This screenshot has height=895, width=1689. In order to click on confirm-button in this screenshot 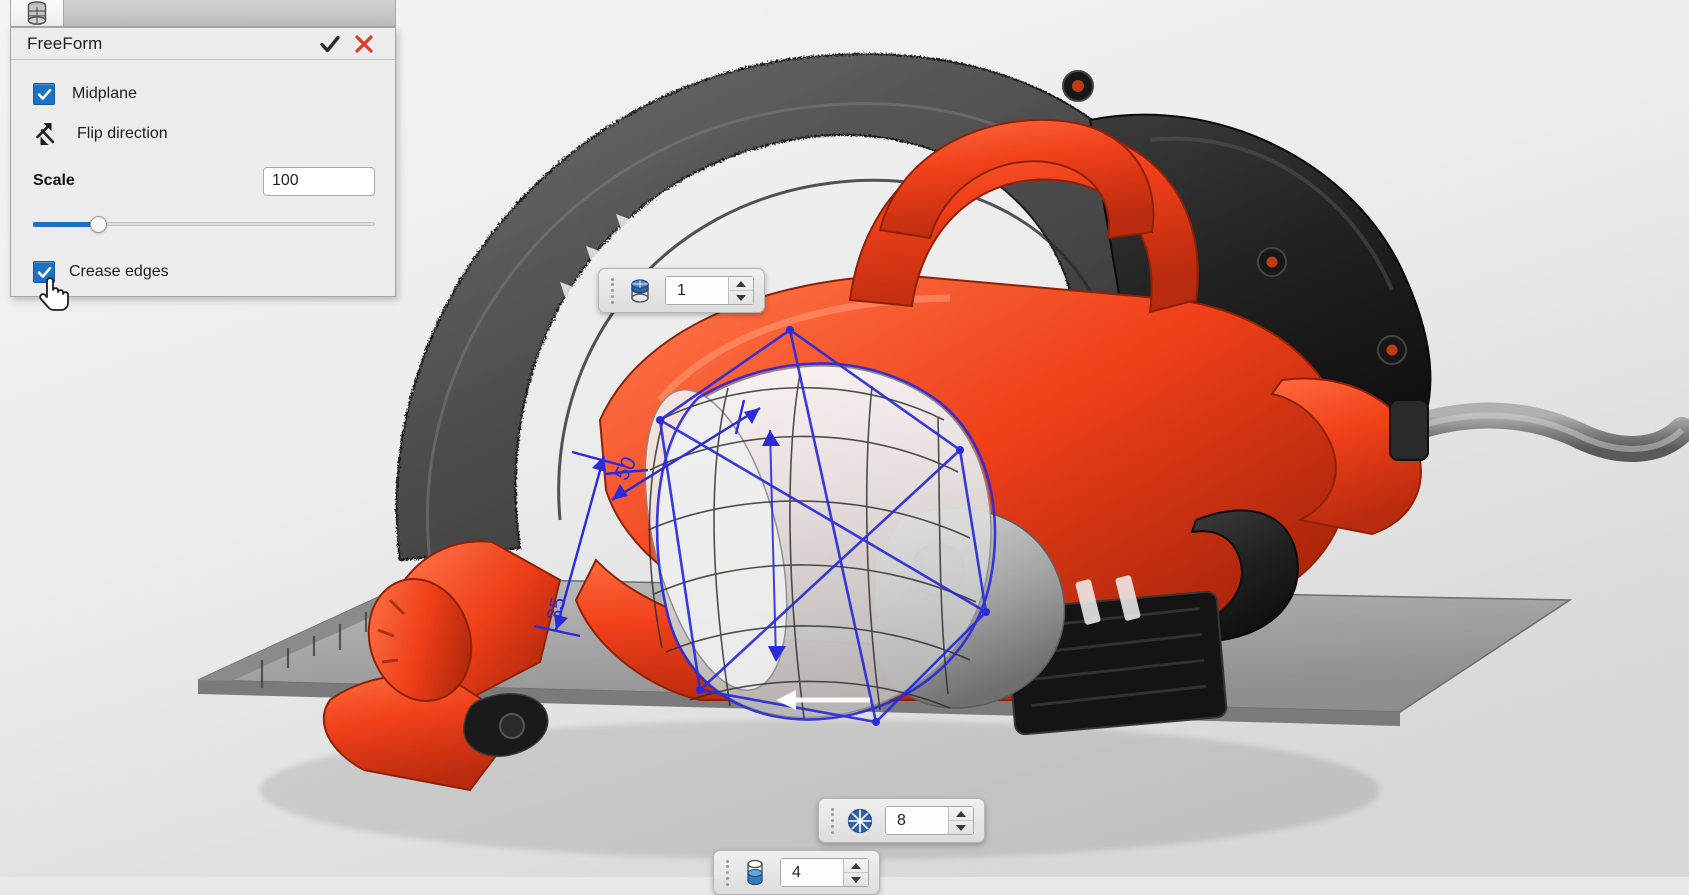, I will do `click(330, 44)`.